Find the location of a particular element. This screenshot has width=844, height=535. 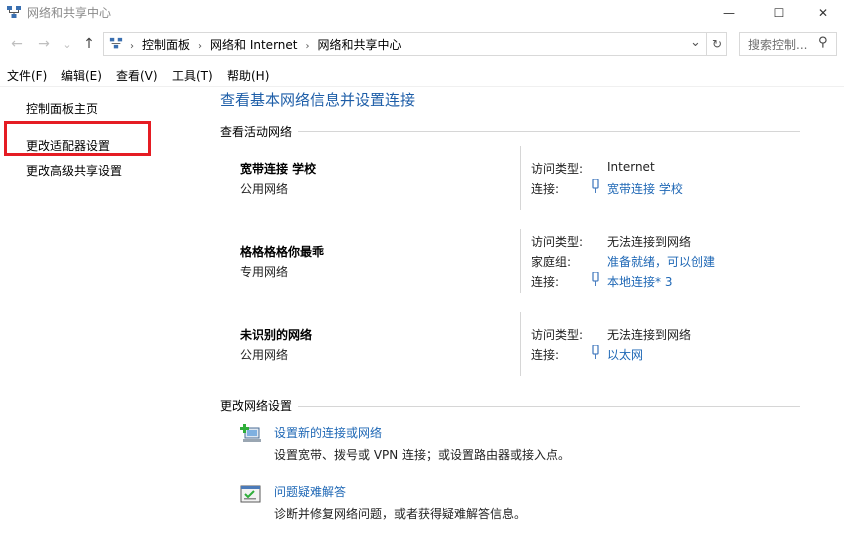

menu-tools: 工具(T) is located at coordinates (192, 75).